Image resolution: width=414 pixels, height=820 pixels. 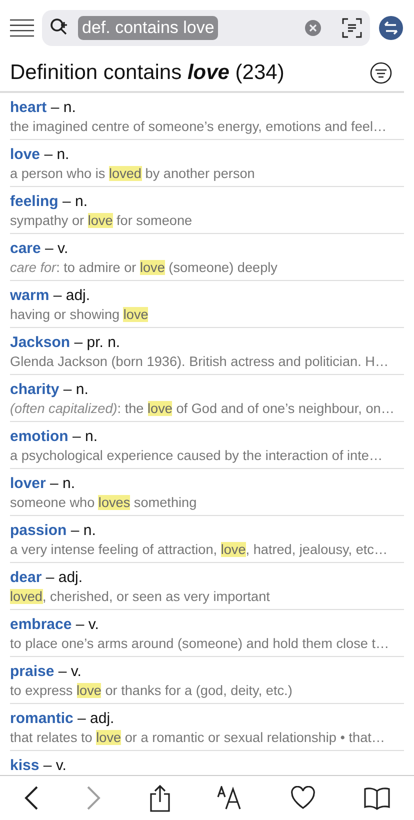 I want to click on result-headword: charity – n., so click(x=207, y=389).